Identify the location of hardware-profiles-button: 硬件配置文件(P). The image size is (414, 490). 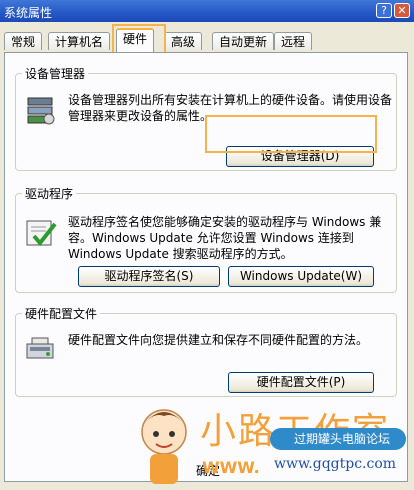
(301, 382).